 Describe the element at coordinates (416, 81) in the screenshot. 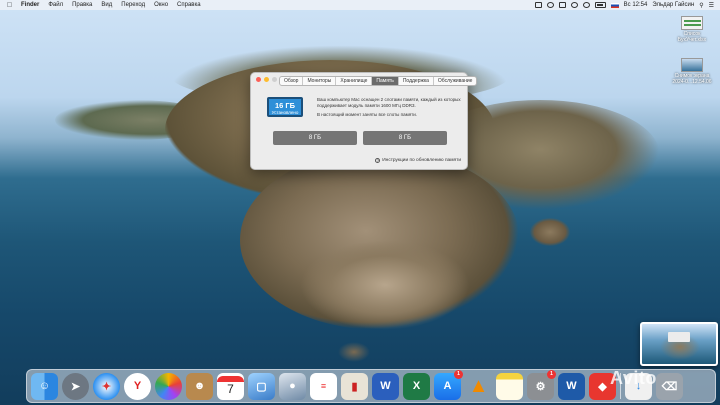

I see `tab-support: Поддержка` at that location.